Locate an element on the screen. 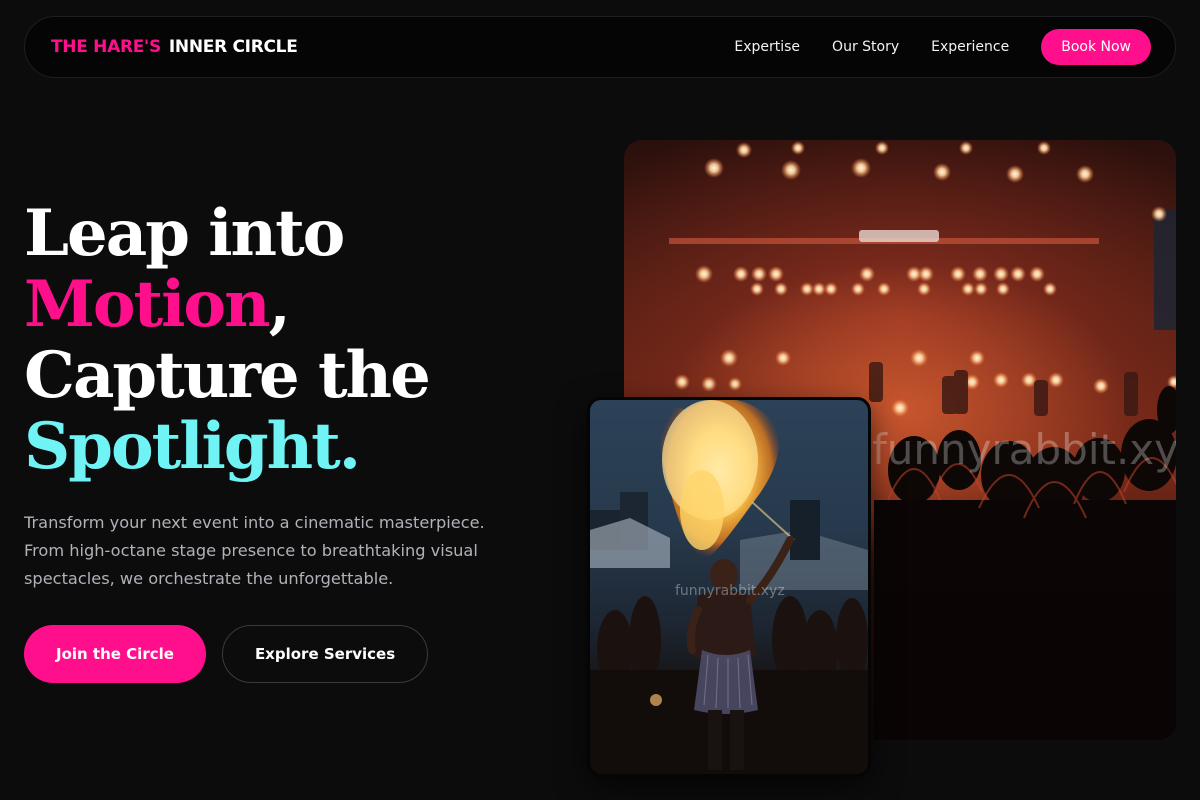 The width and height of the screenshot is (1200, 800). join-circle-button: Join the Circle is located at coordinates (115, 654).